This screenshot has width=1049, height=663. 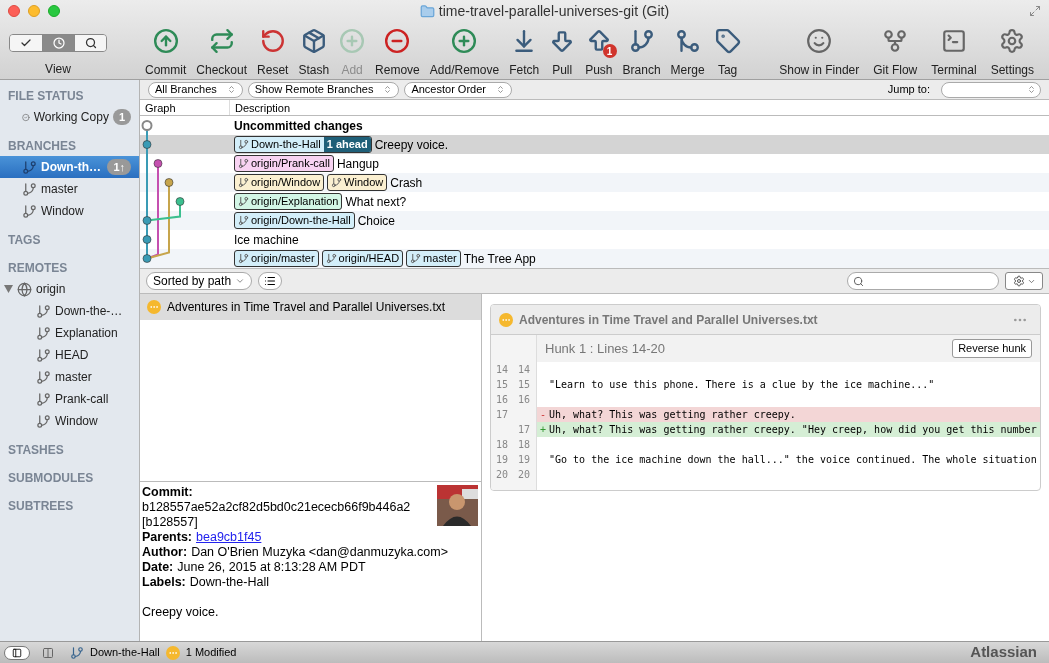 I want to click on check-icon, so click(x=26, y=43).